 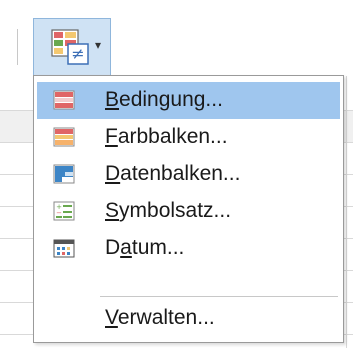 I want to click on conditional-format-icon: ≠, so click(x=70, y=47).